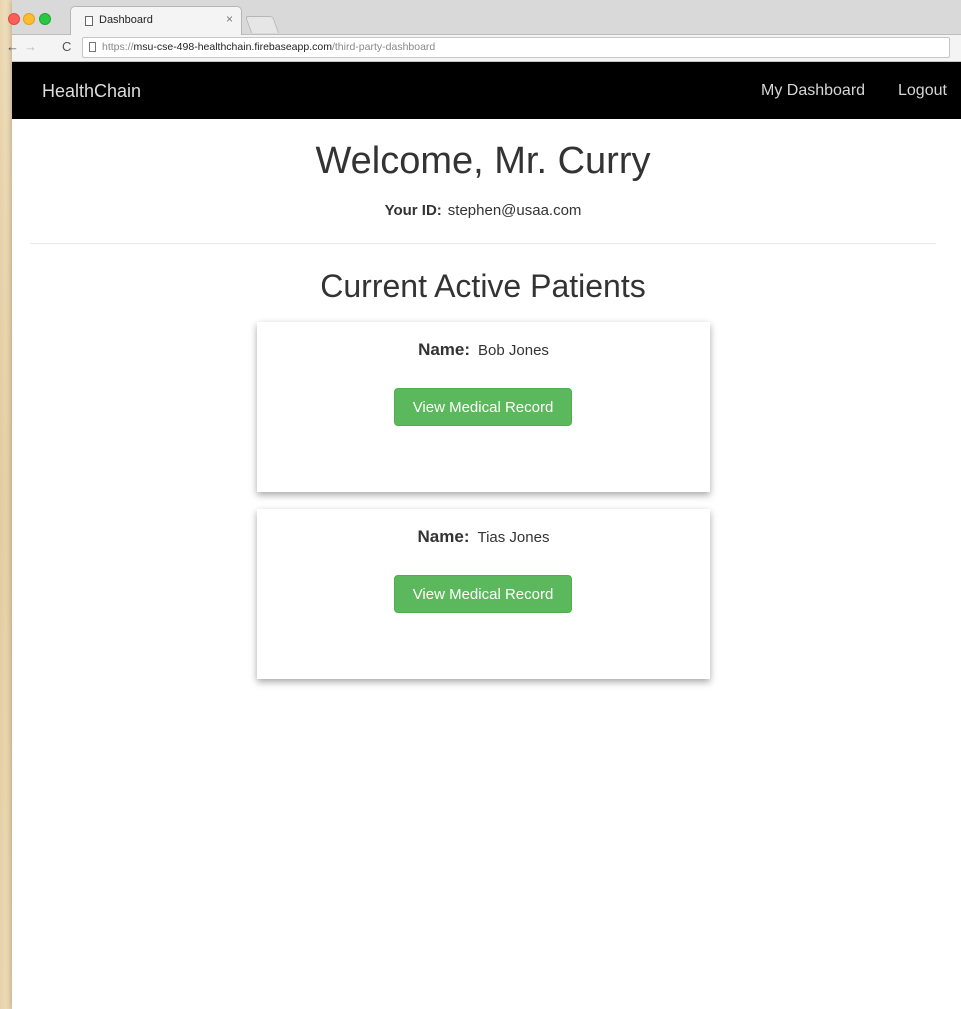  What do you see at coordinates (922, 91) in the screenshot?
I see `logout-link: Logout` at bounding box center [922, 91].